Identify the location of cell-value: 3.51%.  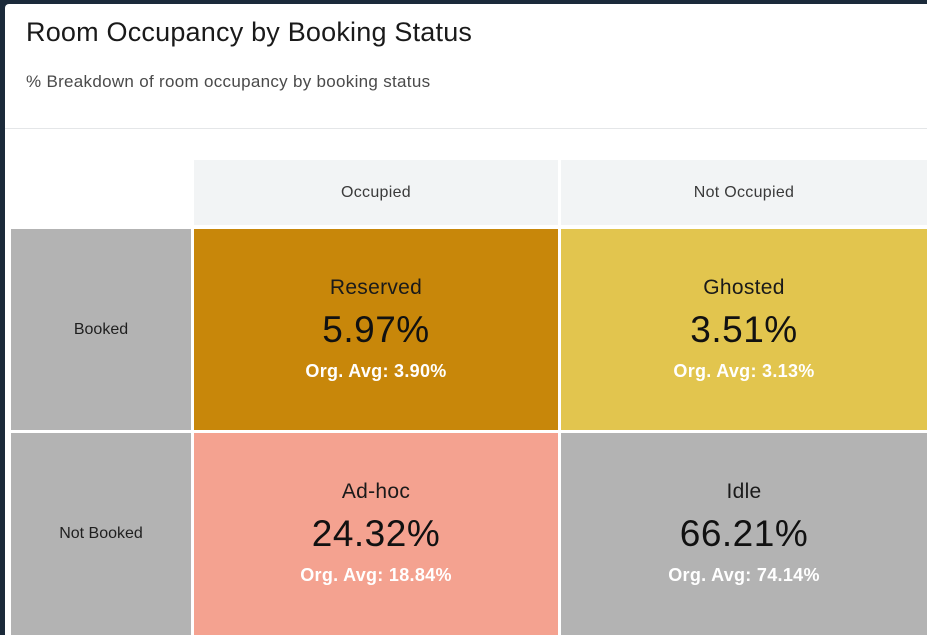
(744, 329).